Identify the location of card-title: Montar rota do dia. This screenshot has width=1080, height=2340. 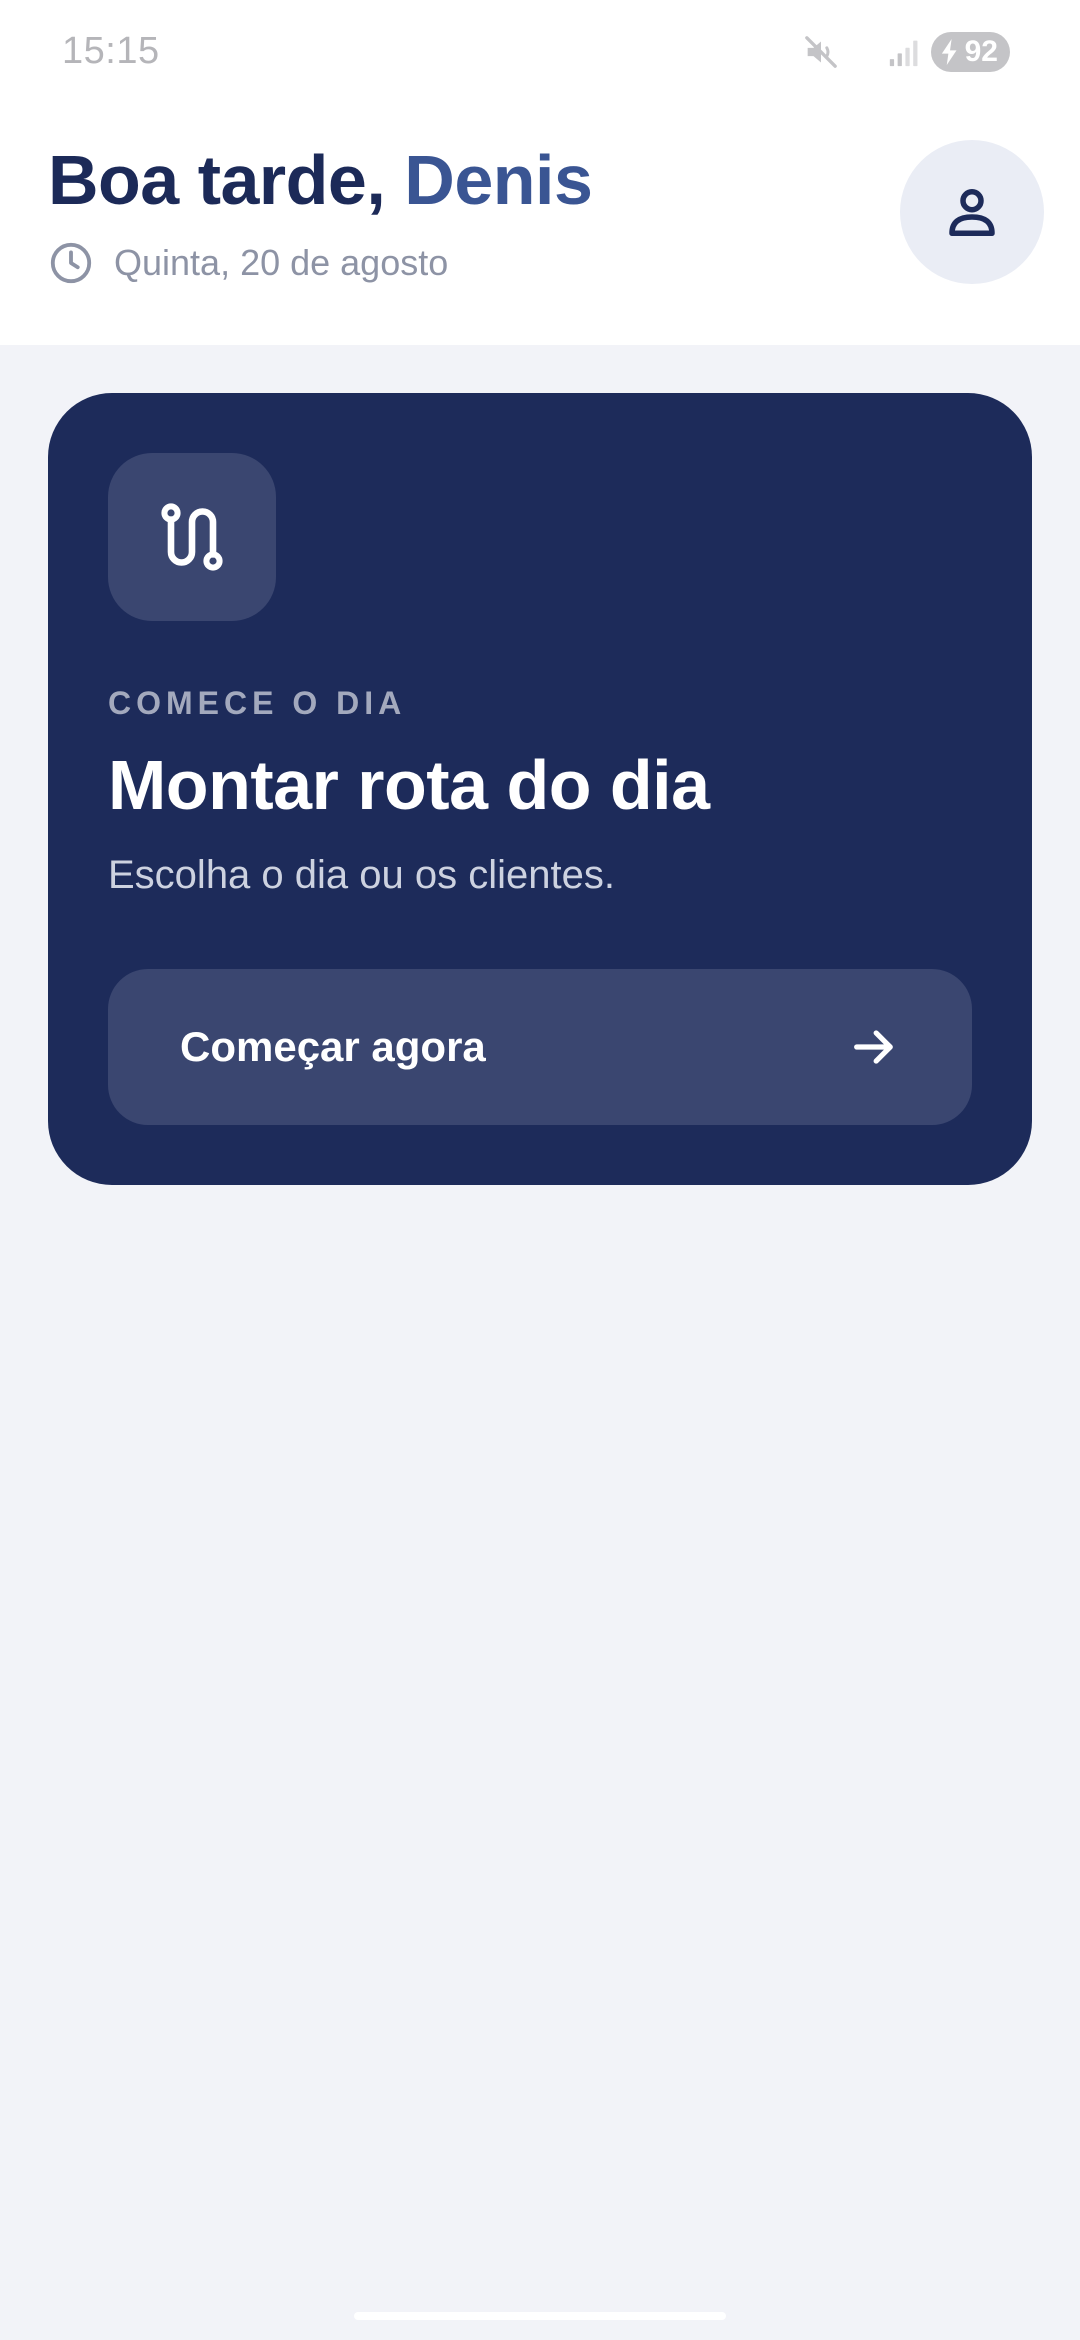
(409, 785).